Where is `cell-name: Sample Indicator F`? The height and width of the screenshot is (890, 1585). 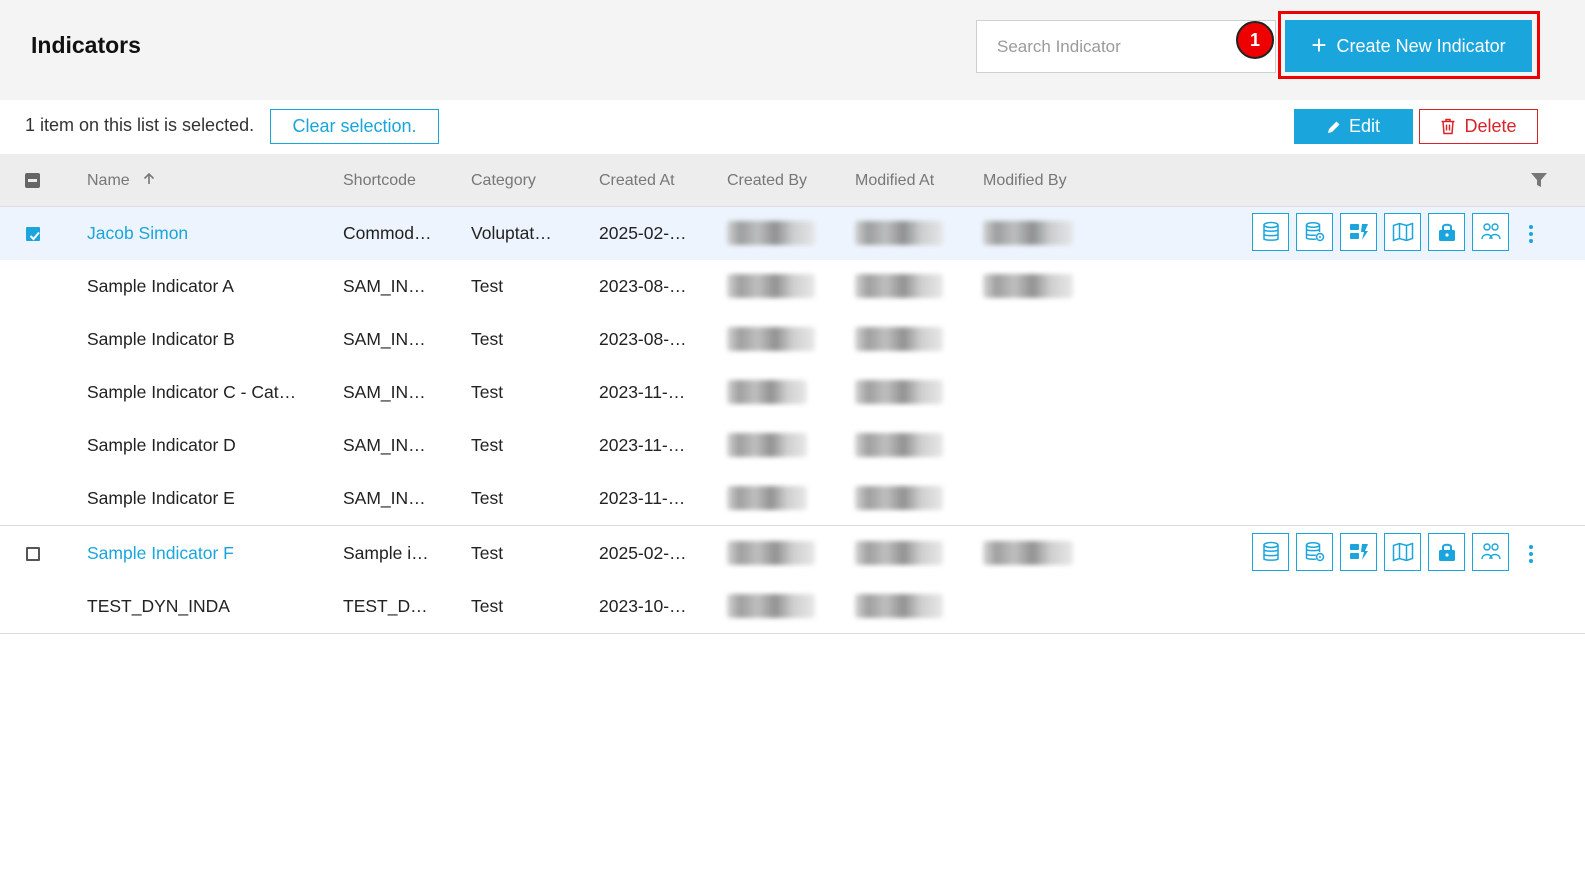
cell-name: Sample Indicator F is located at coordinates (202, 553).